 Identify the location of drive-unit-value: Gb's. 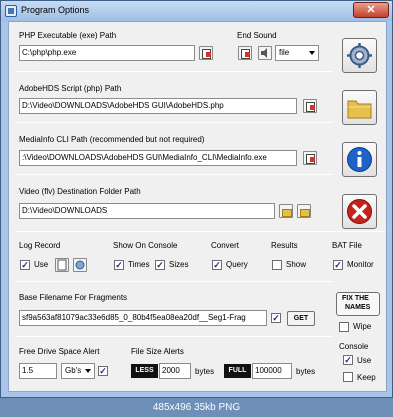
(73, 370).